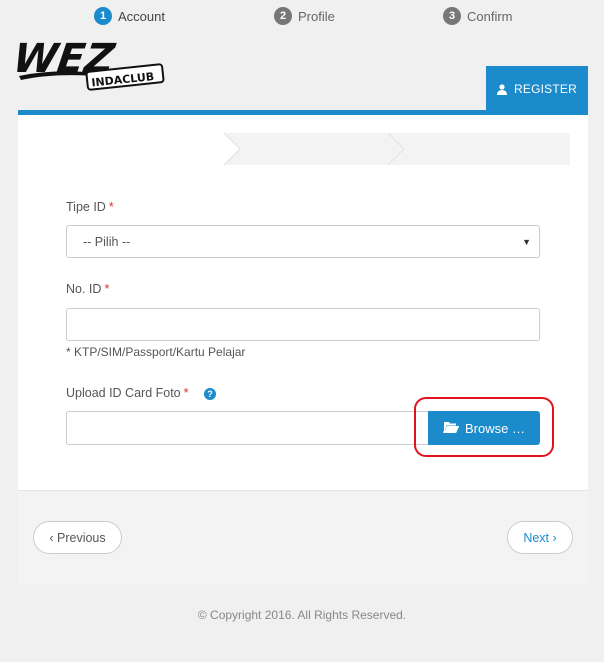 This screenshot has width=604, height=662. What do you see at coordinates (540, 537) in the screenshot?
I see `next-button: Next ›` at bounding box center [540, 537].